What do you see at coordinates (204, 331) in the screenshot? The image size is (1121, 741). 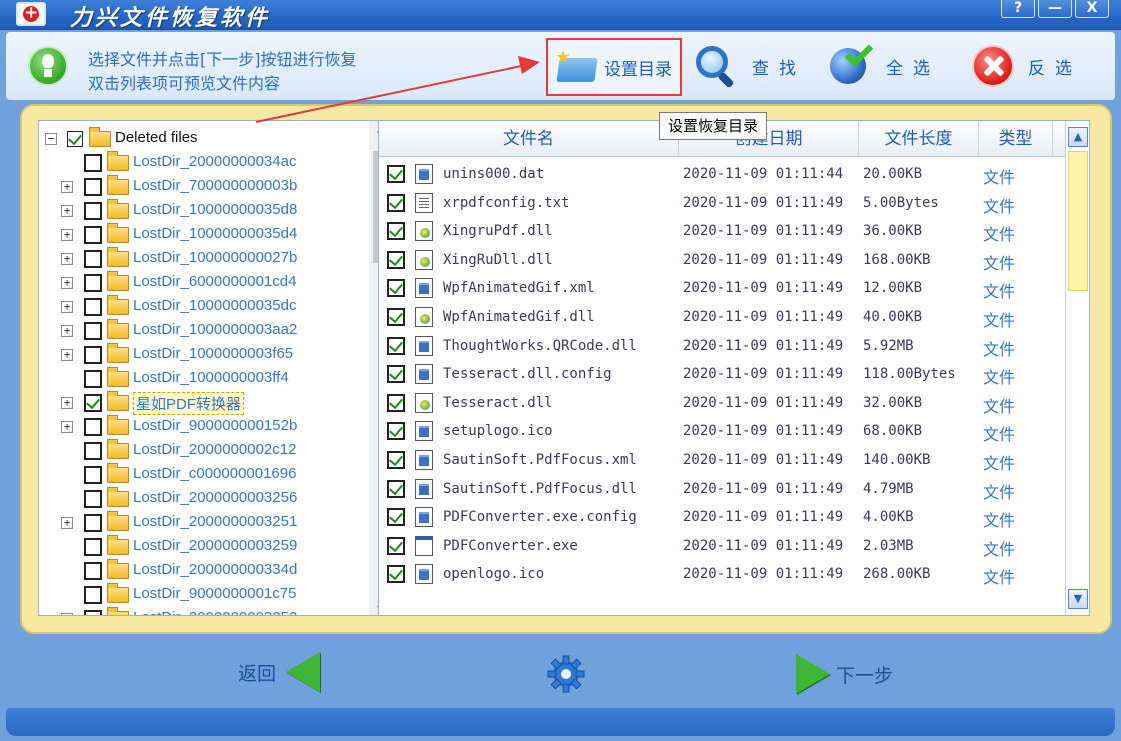 I see `tree-item: + LostDir_1000000003aa2` at bounding box center [204, 331].